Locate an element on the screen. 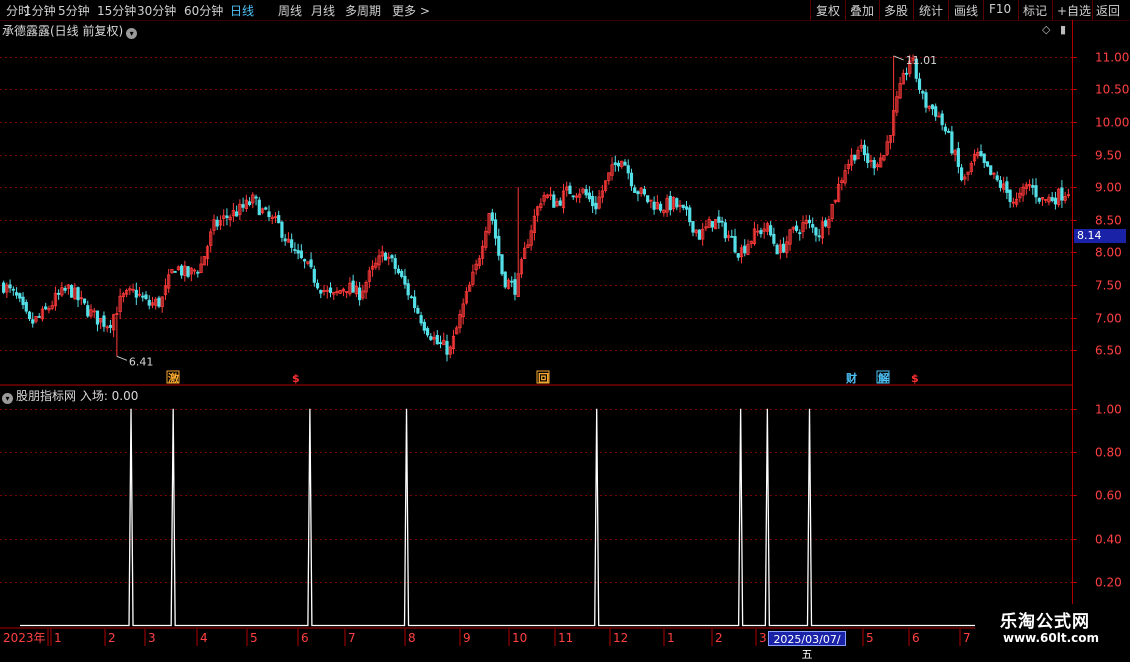 This screenshot has width=1130, height=662. low-pointer is located at coordinates (122, 358).